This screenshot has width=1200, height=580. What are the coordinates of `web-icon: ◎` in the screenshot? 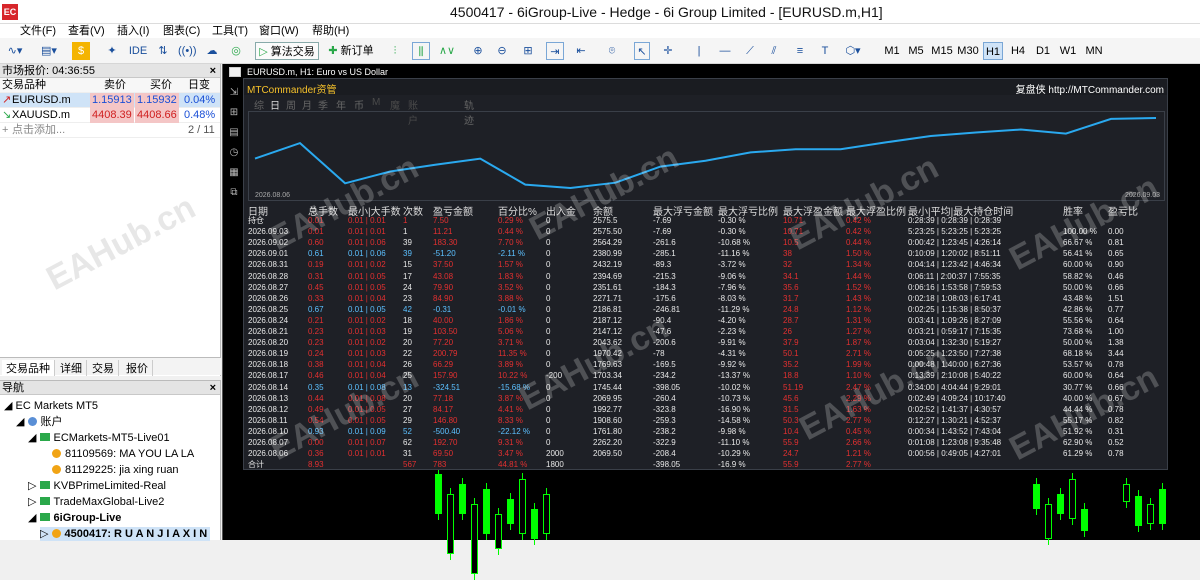 It's located at (236, 51).